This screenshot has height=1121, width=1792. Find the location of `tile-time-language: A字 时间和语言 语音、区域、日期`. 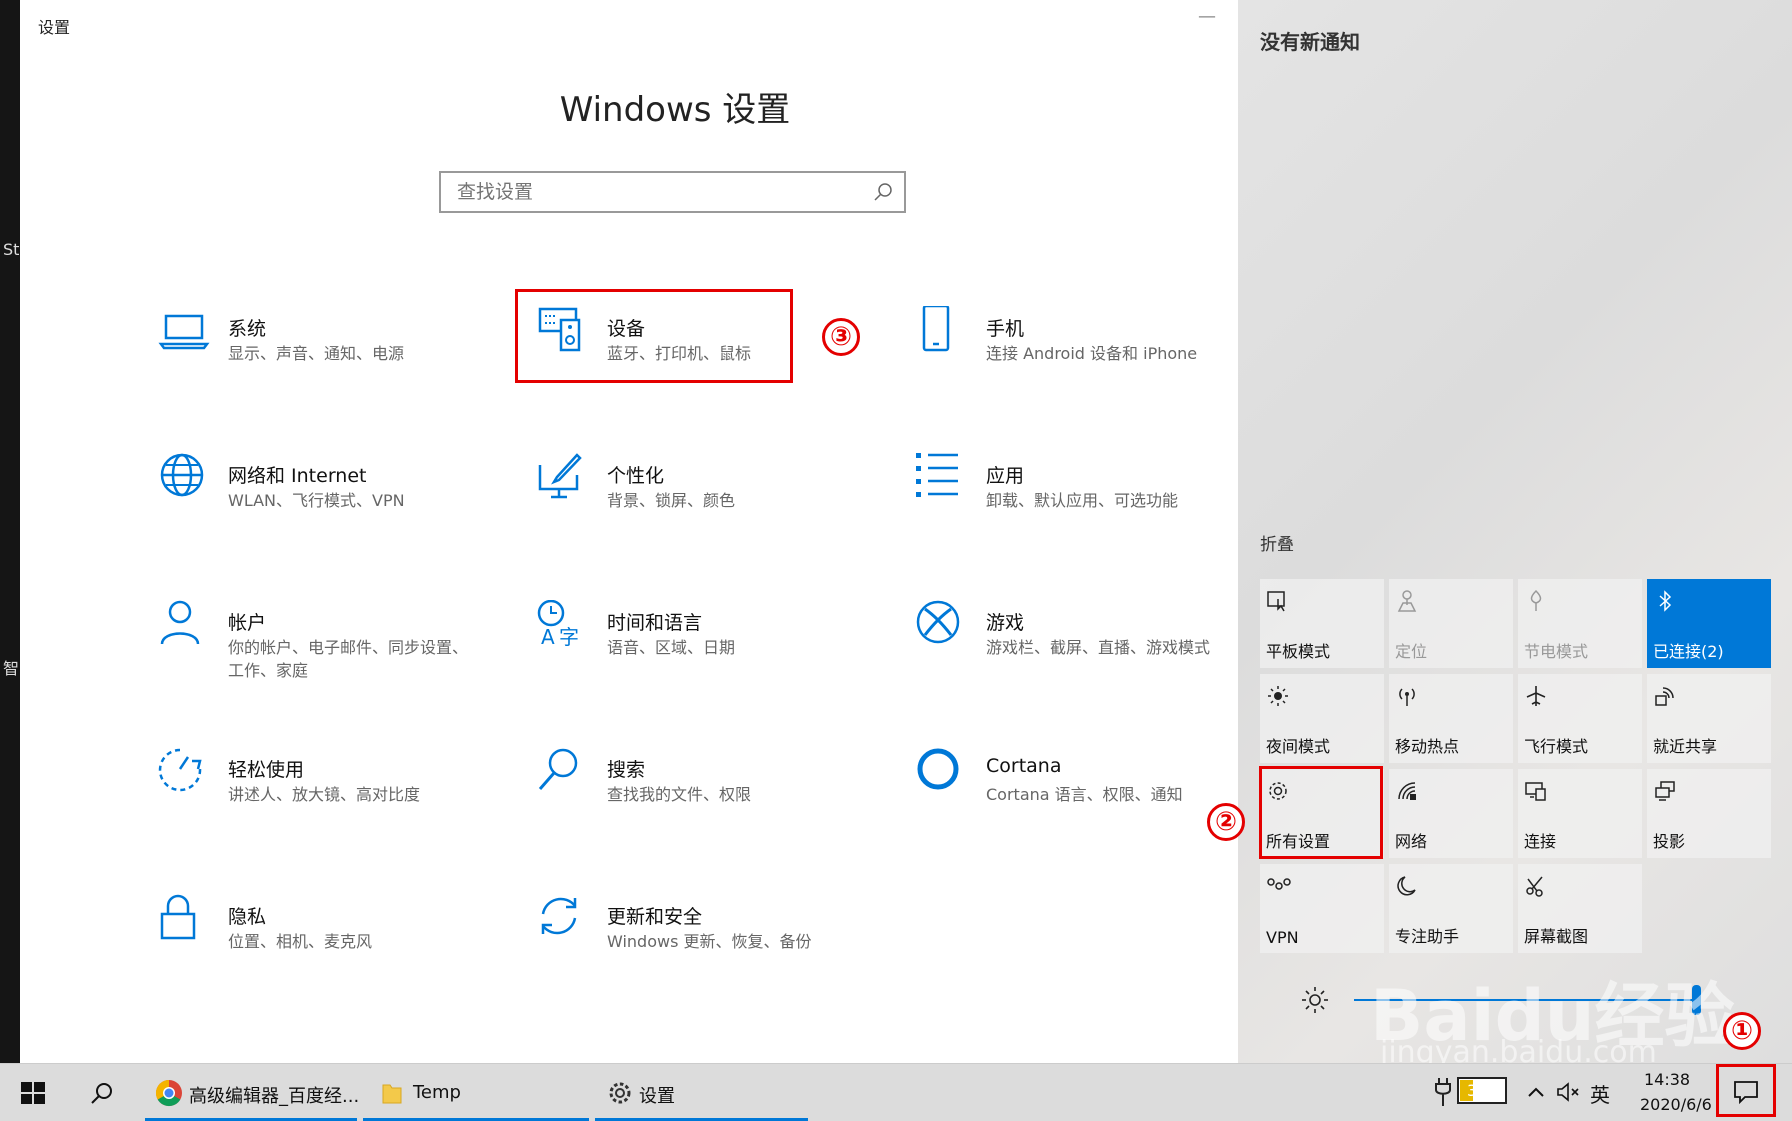

tile-time-language: A字 时间和语言 语音、区域、日期 is located at coordinates (717, 650).